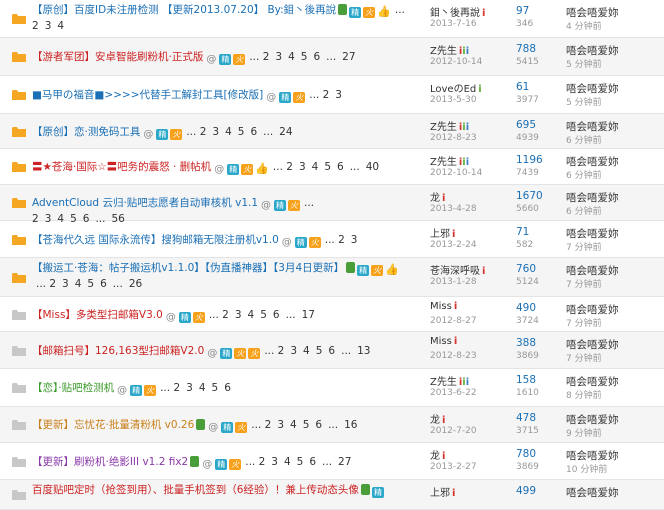  What do you see at coordinates (147, 95) in the screenshot?
I see `thread-title-link: ■马甲の福音■>>>>代替手工解封工具[修改版]` at bounding box center [147, 95].